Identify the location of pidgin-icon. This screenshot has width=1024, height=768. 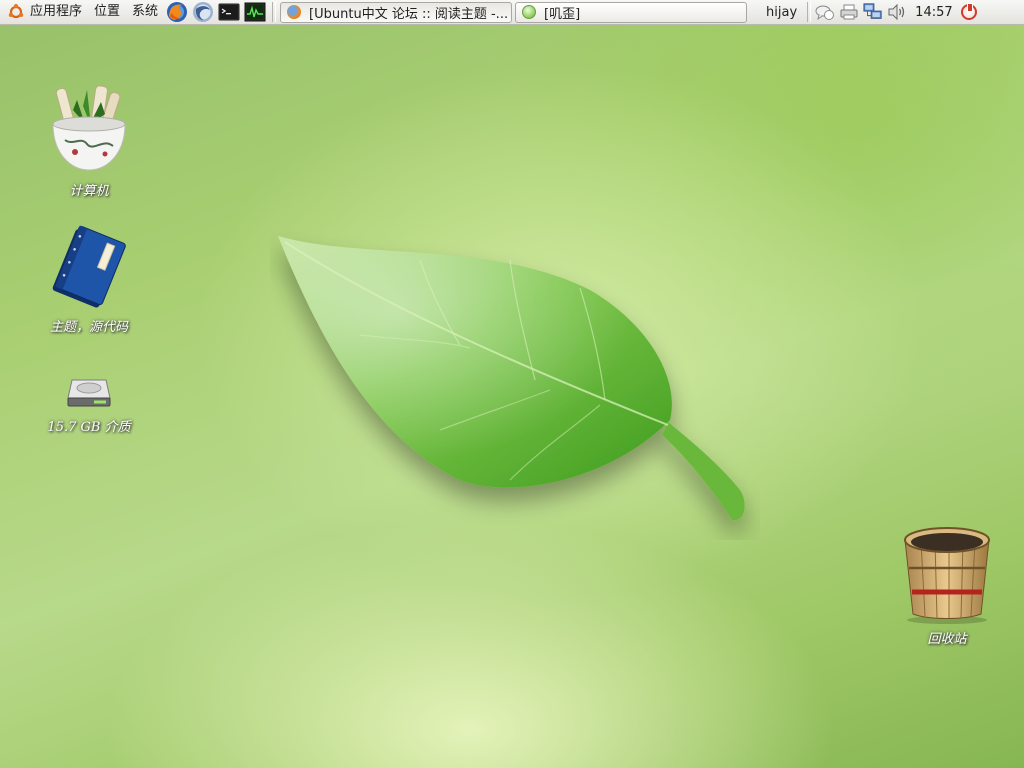
(529, 12).